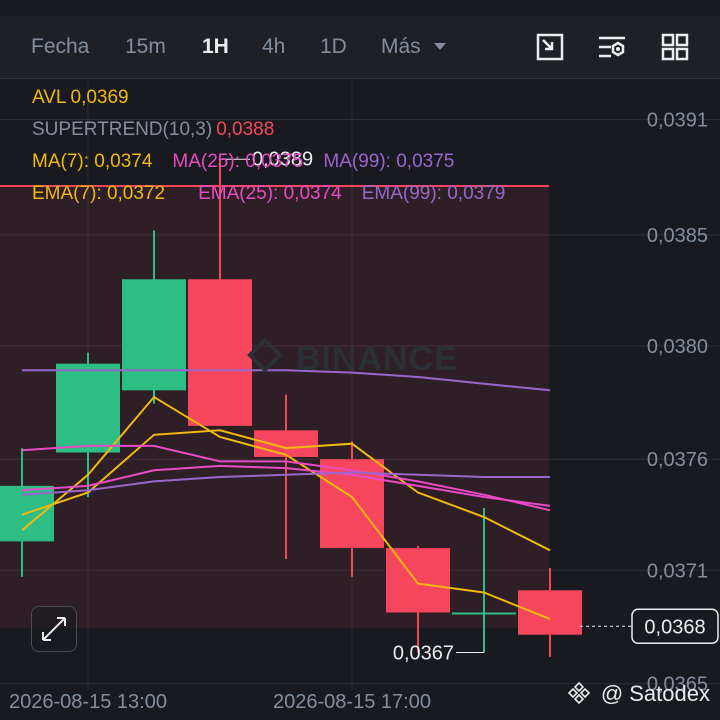 Image resolution: width=720 pixels, height=720 pixels. Describe the element at coordinates (675, 47) in the screenshot. I see `layout-grid-icon` at that location.